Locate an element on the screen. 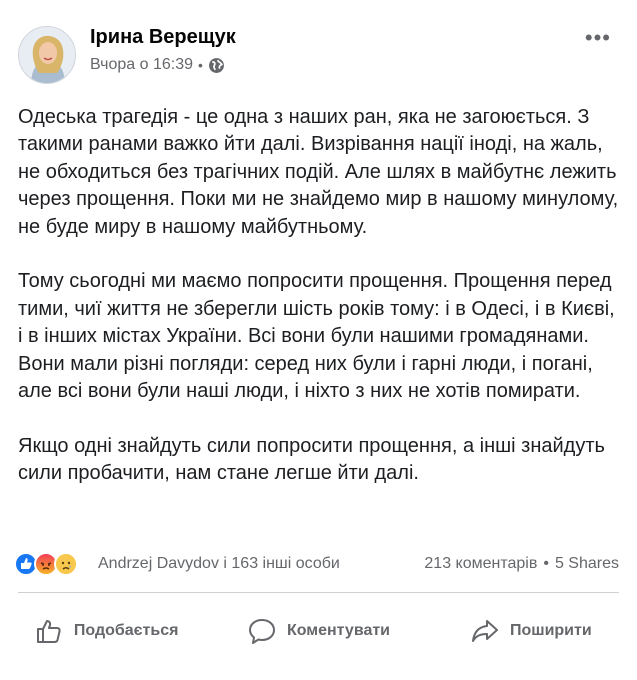  comment-label: Коментувати is located at coordinates (338, 630).